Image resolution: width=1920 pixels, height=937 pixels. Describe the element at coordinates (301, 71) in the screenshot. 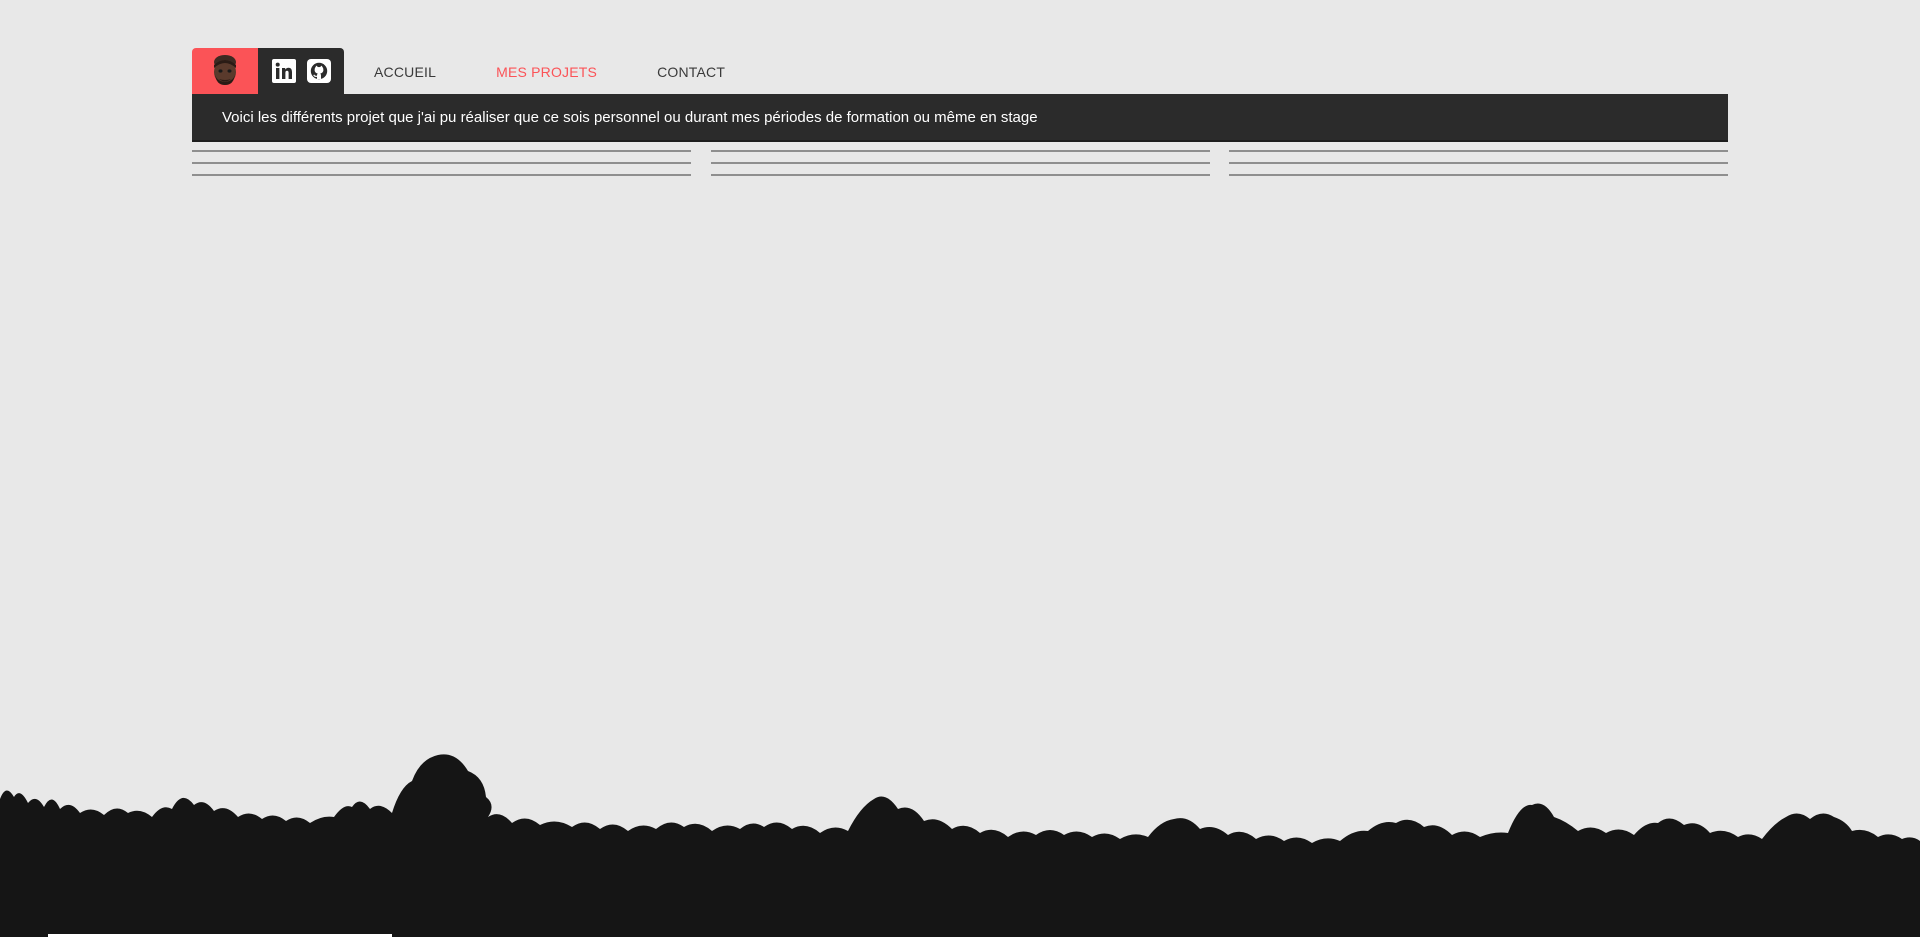

I see `social-links` at that location.